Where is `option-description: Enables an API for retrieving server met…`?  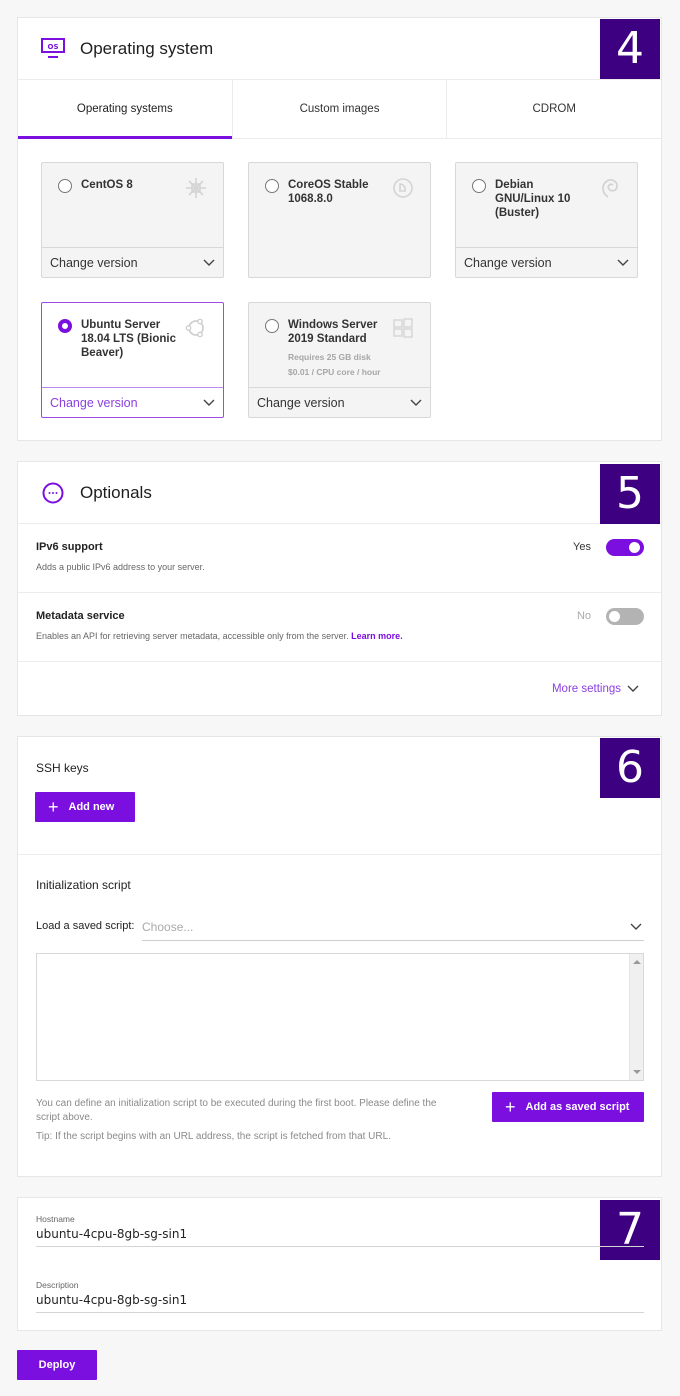 option-description: Enables an API for retrieving server met… is located at coordinates (192, 636).